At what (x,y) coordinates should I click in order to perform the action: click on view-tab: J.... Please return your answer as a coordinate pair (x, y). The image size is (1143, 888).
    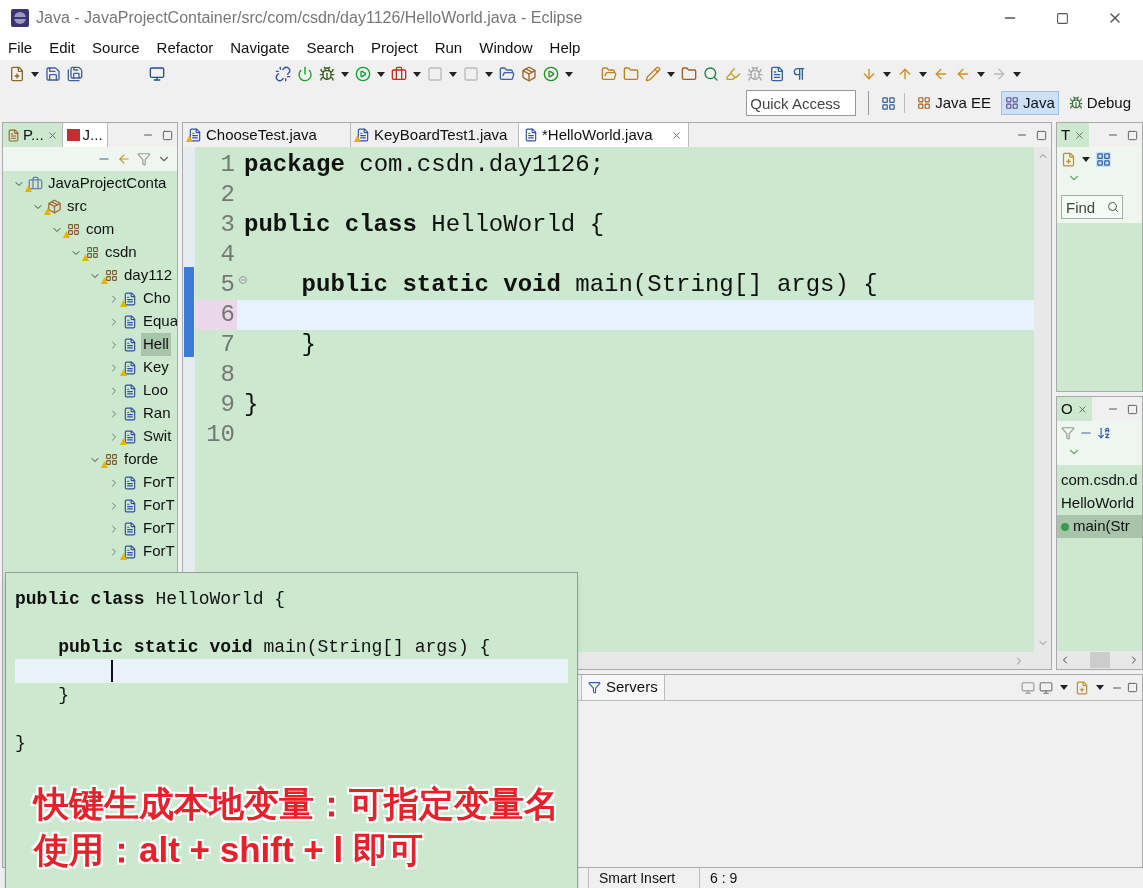
    Looking at the image, I should click on (85, 135).